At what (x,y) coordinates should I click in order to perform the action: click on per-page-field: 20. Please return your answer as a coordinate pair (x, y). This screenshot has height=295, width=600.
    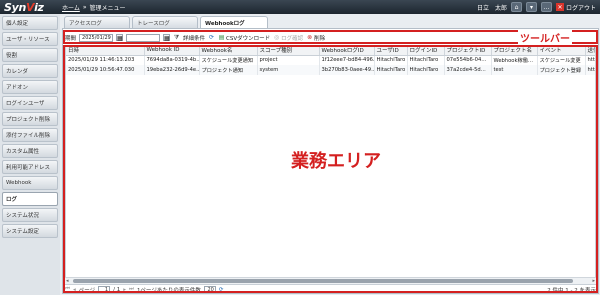
    Looking at the image, I should click on (209, 289).